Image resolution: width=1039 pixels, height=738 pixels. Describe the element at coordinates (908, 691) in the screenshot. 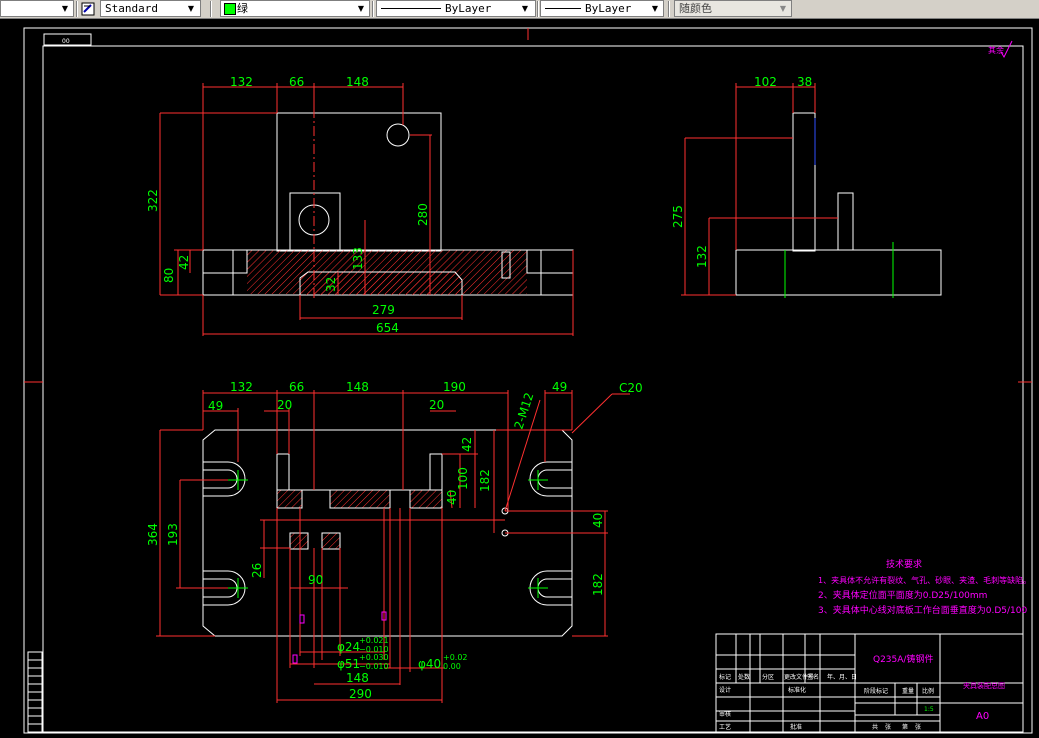

I see `tb-label-weight: 重量` at that location.